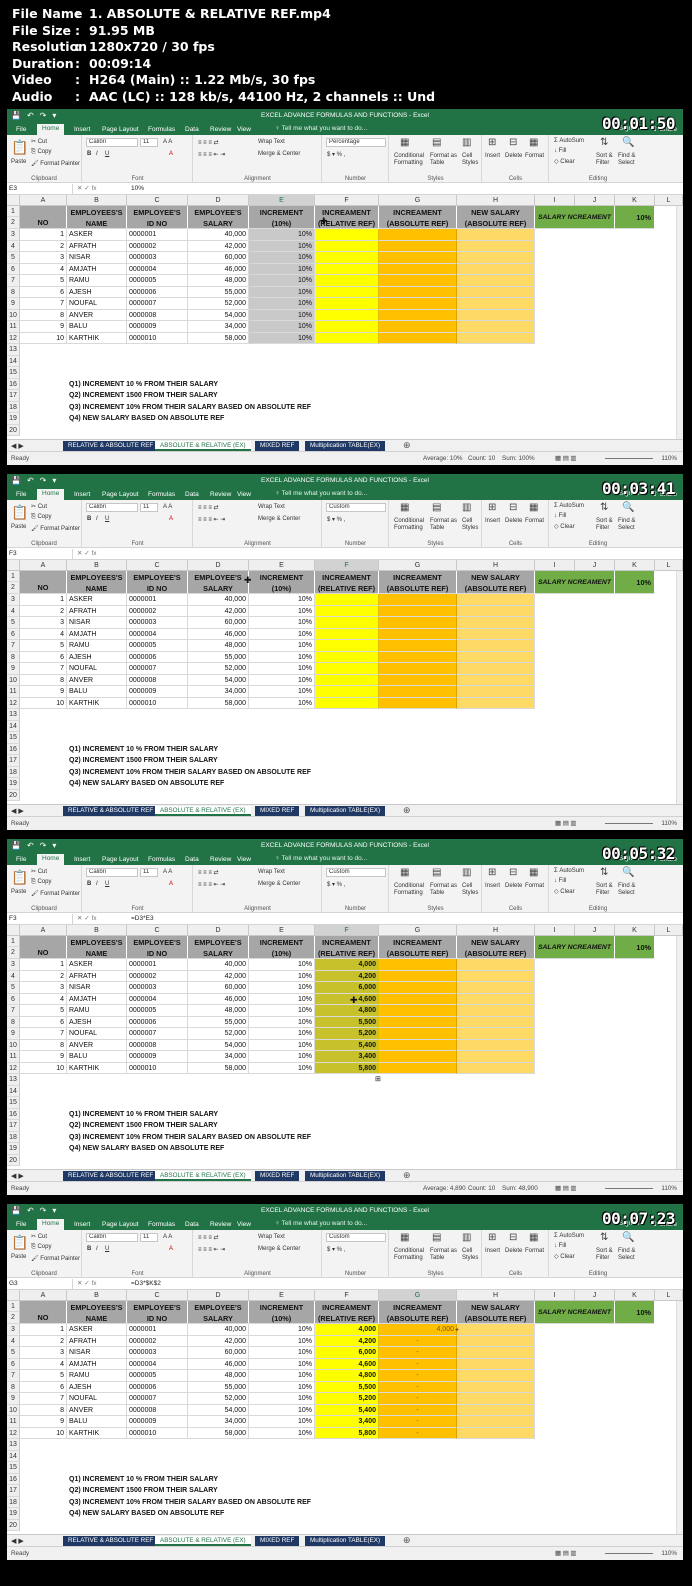  Describe the element at coordinates (157, 269) in the screenshot. I see `cell-id: 0000004` at that location.